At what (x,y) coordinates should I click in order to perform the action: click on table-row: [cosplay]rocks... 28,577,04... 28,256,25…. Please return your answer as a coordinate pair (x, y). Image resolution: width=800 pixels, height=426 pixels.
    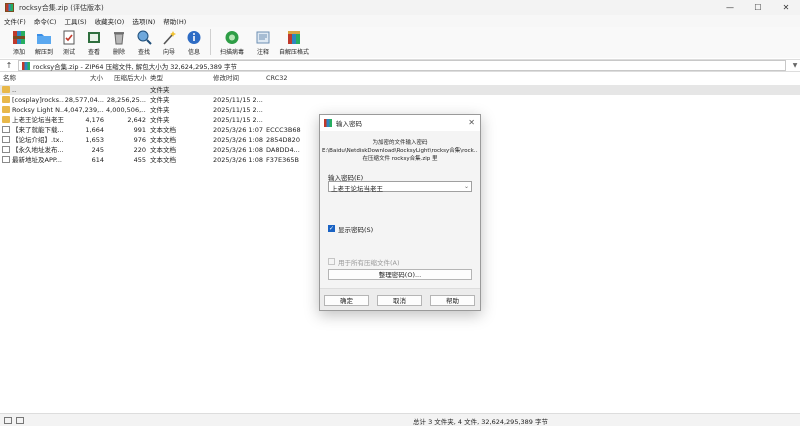
    Looking at the image, I should click on (400, 100).